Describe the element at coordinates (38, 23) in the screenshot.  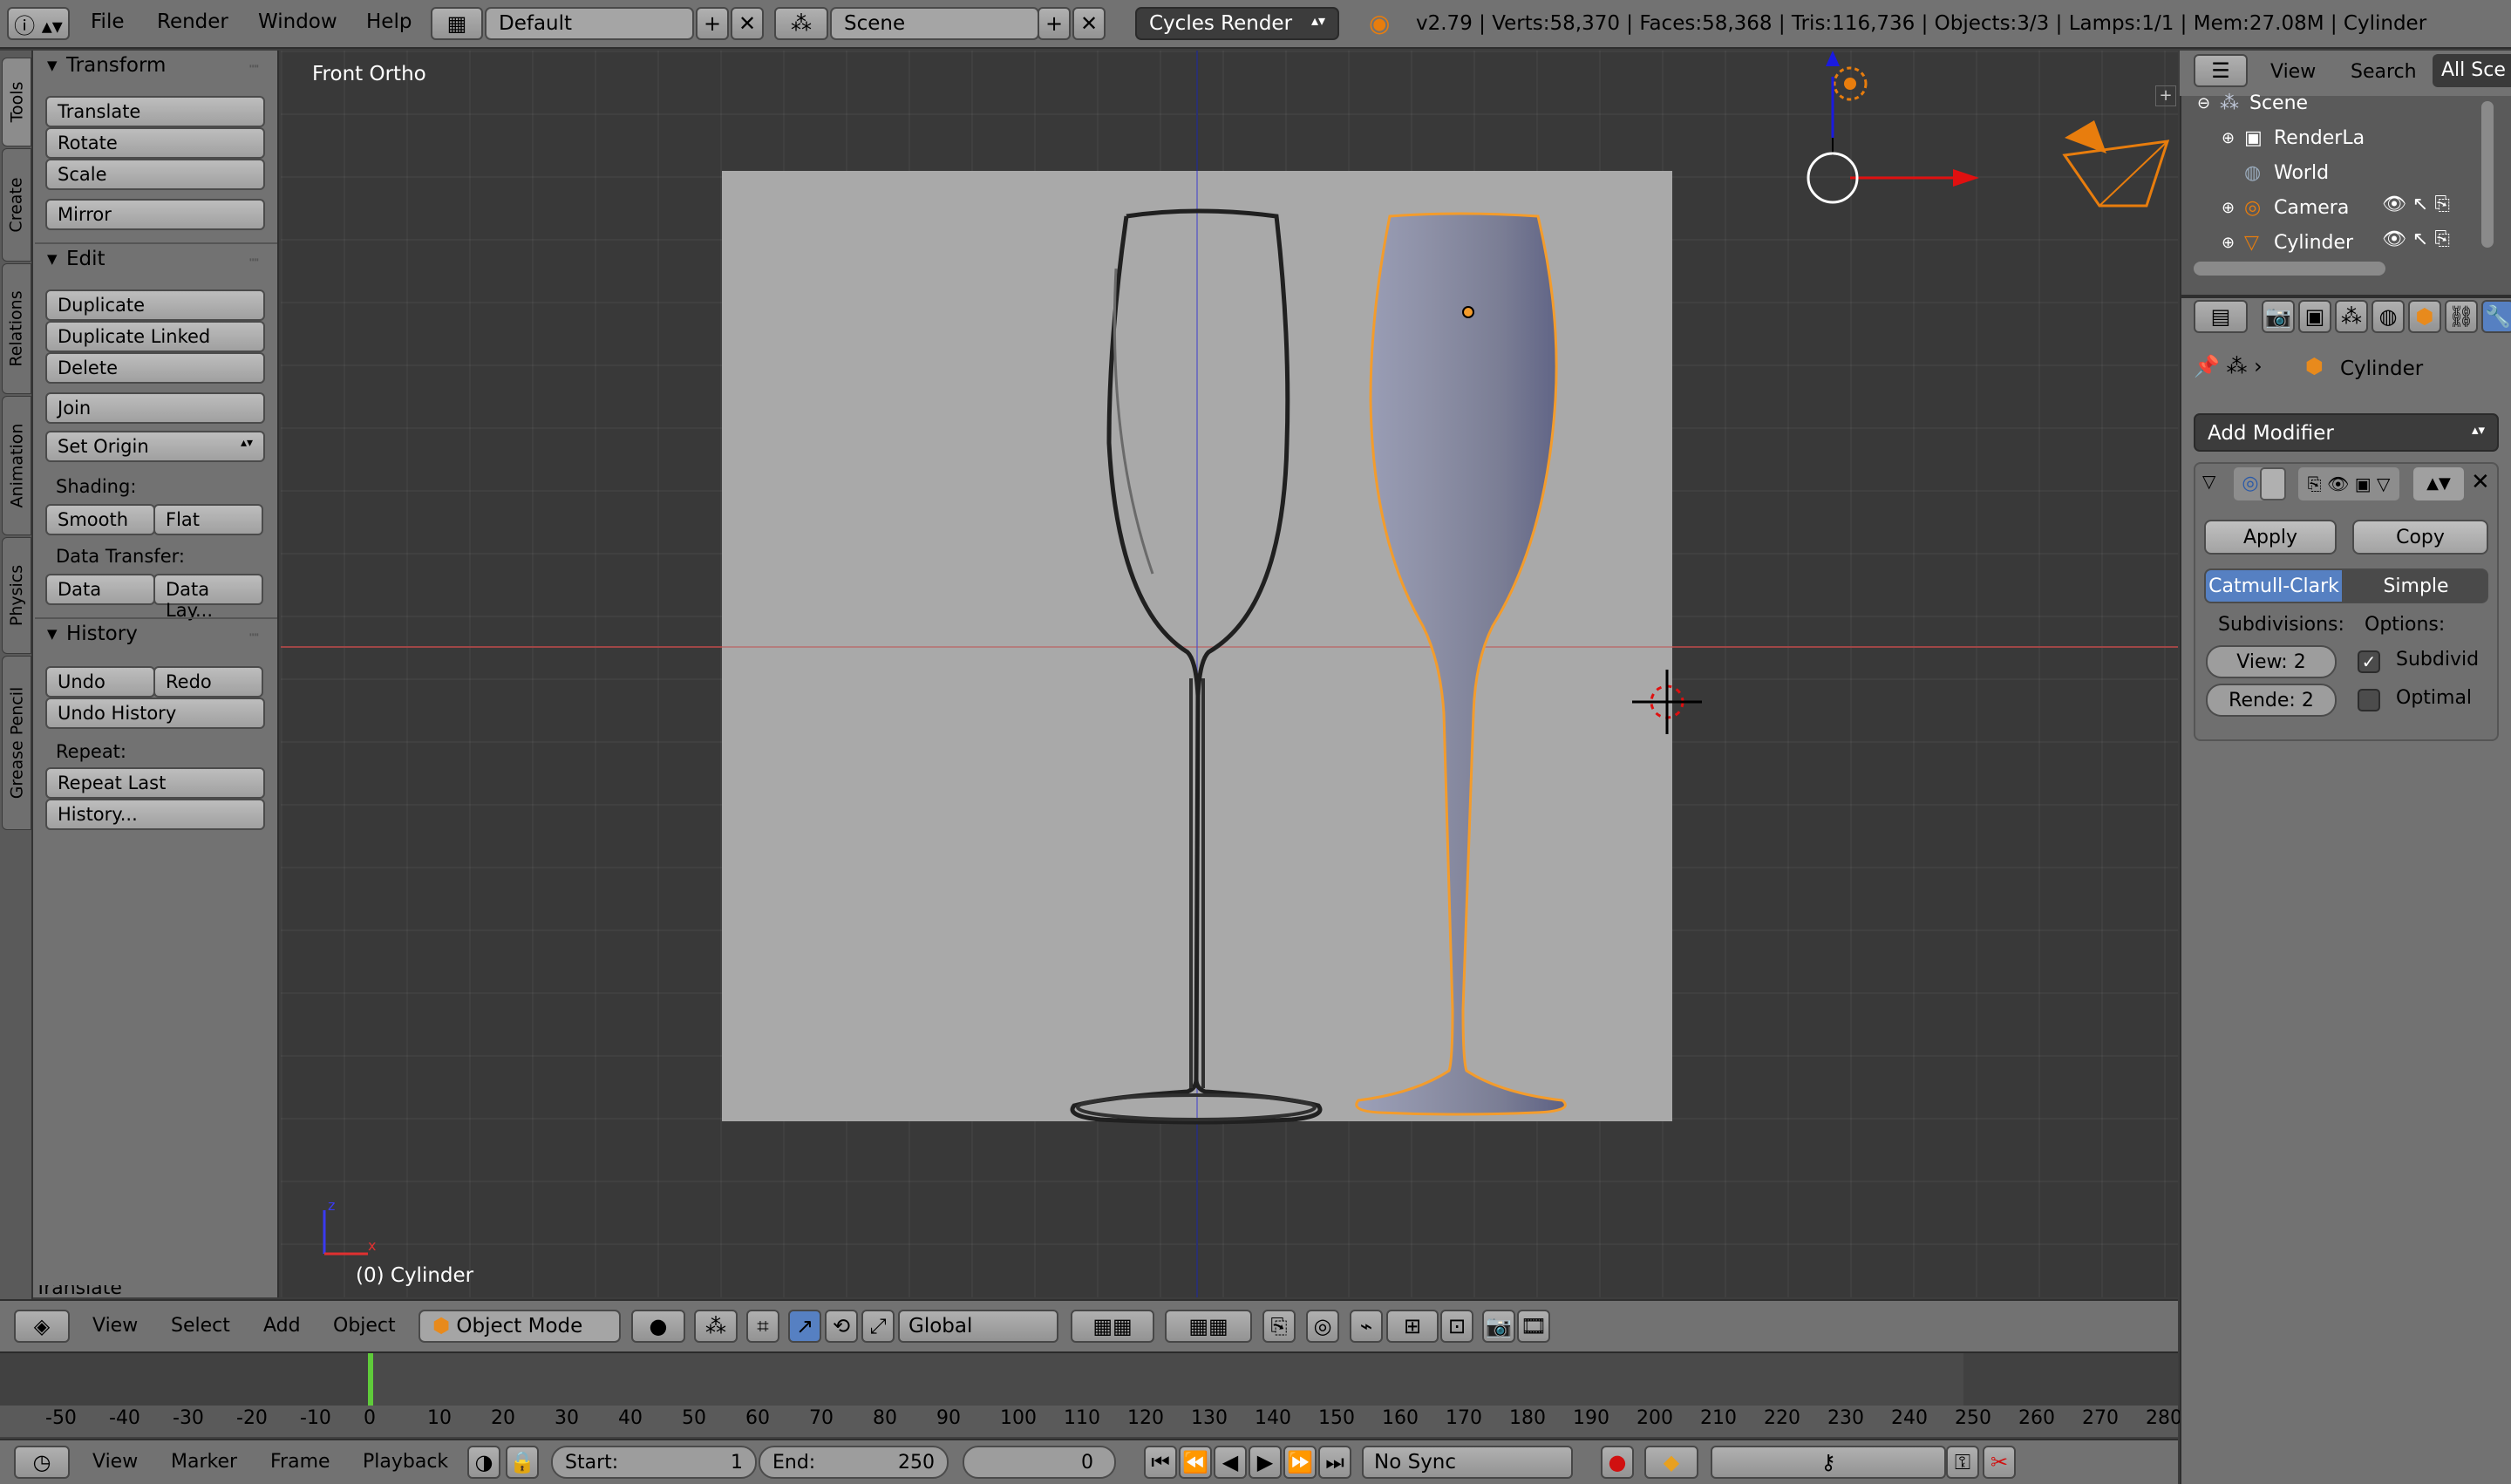
I see `editor-type-info-icon: ⓘ ▴▾` at that location.